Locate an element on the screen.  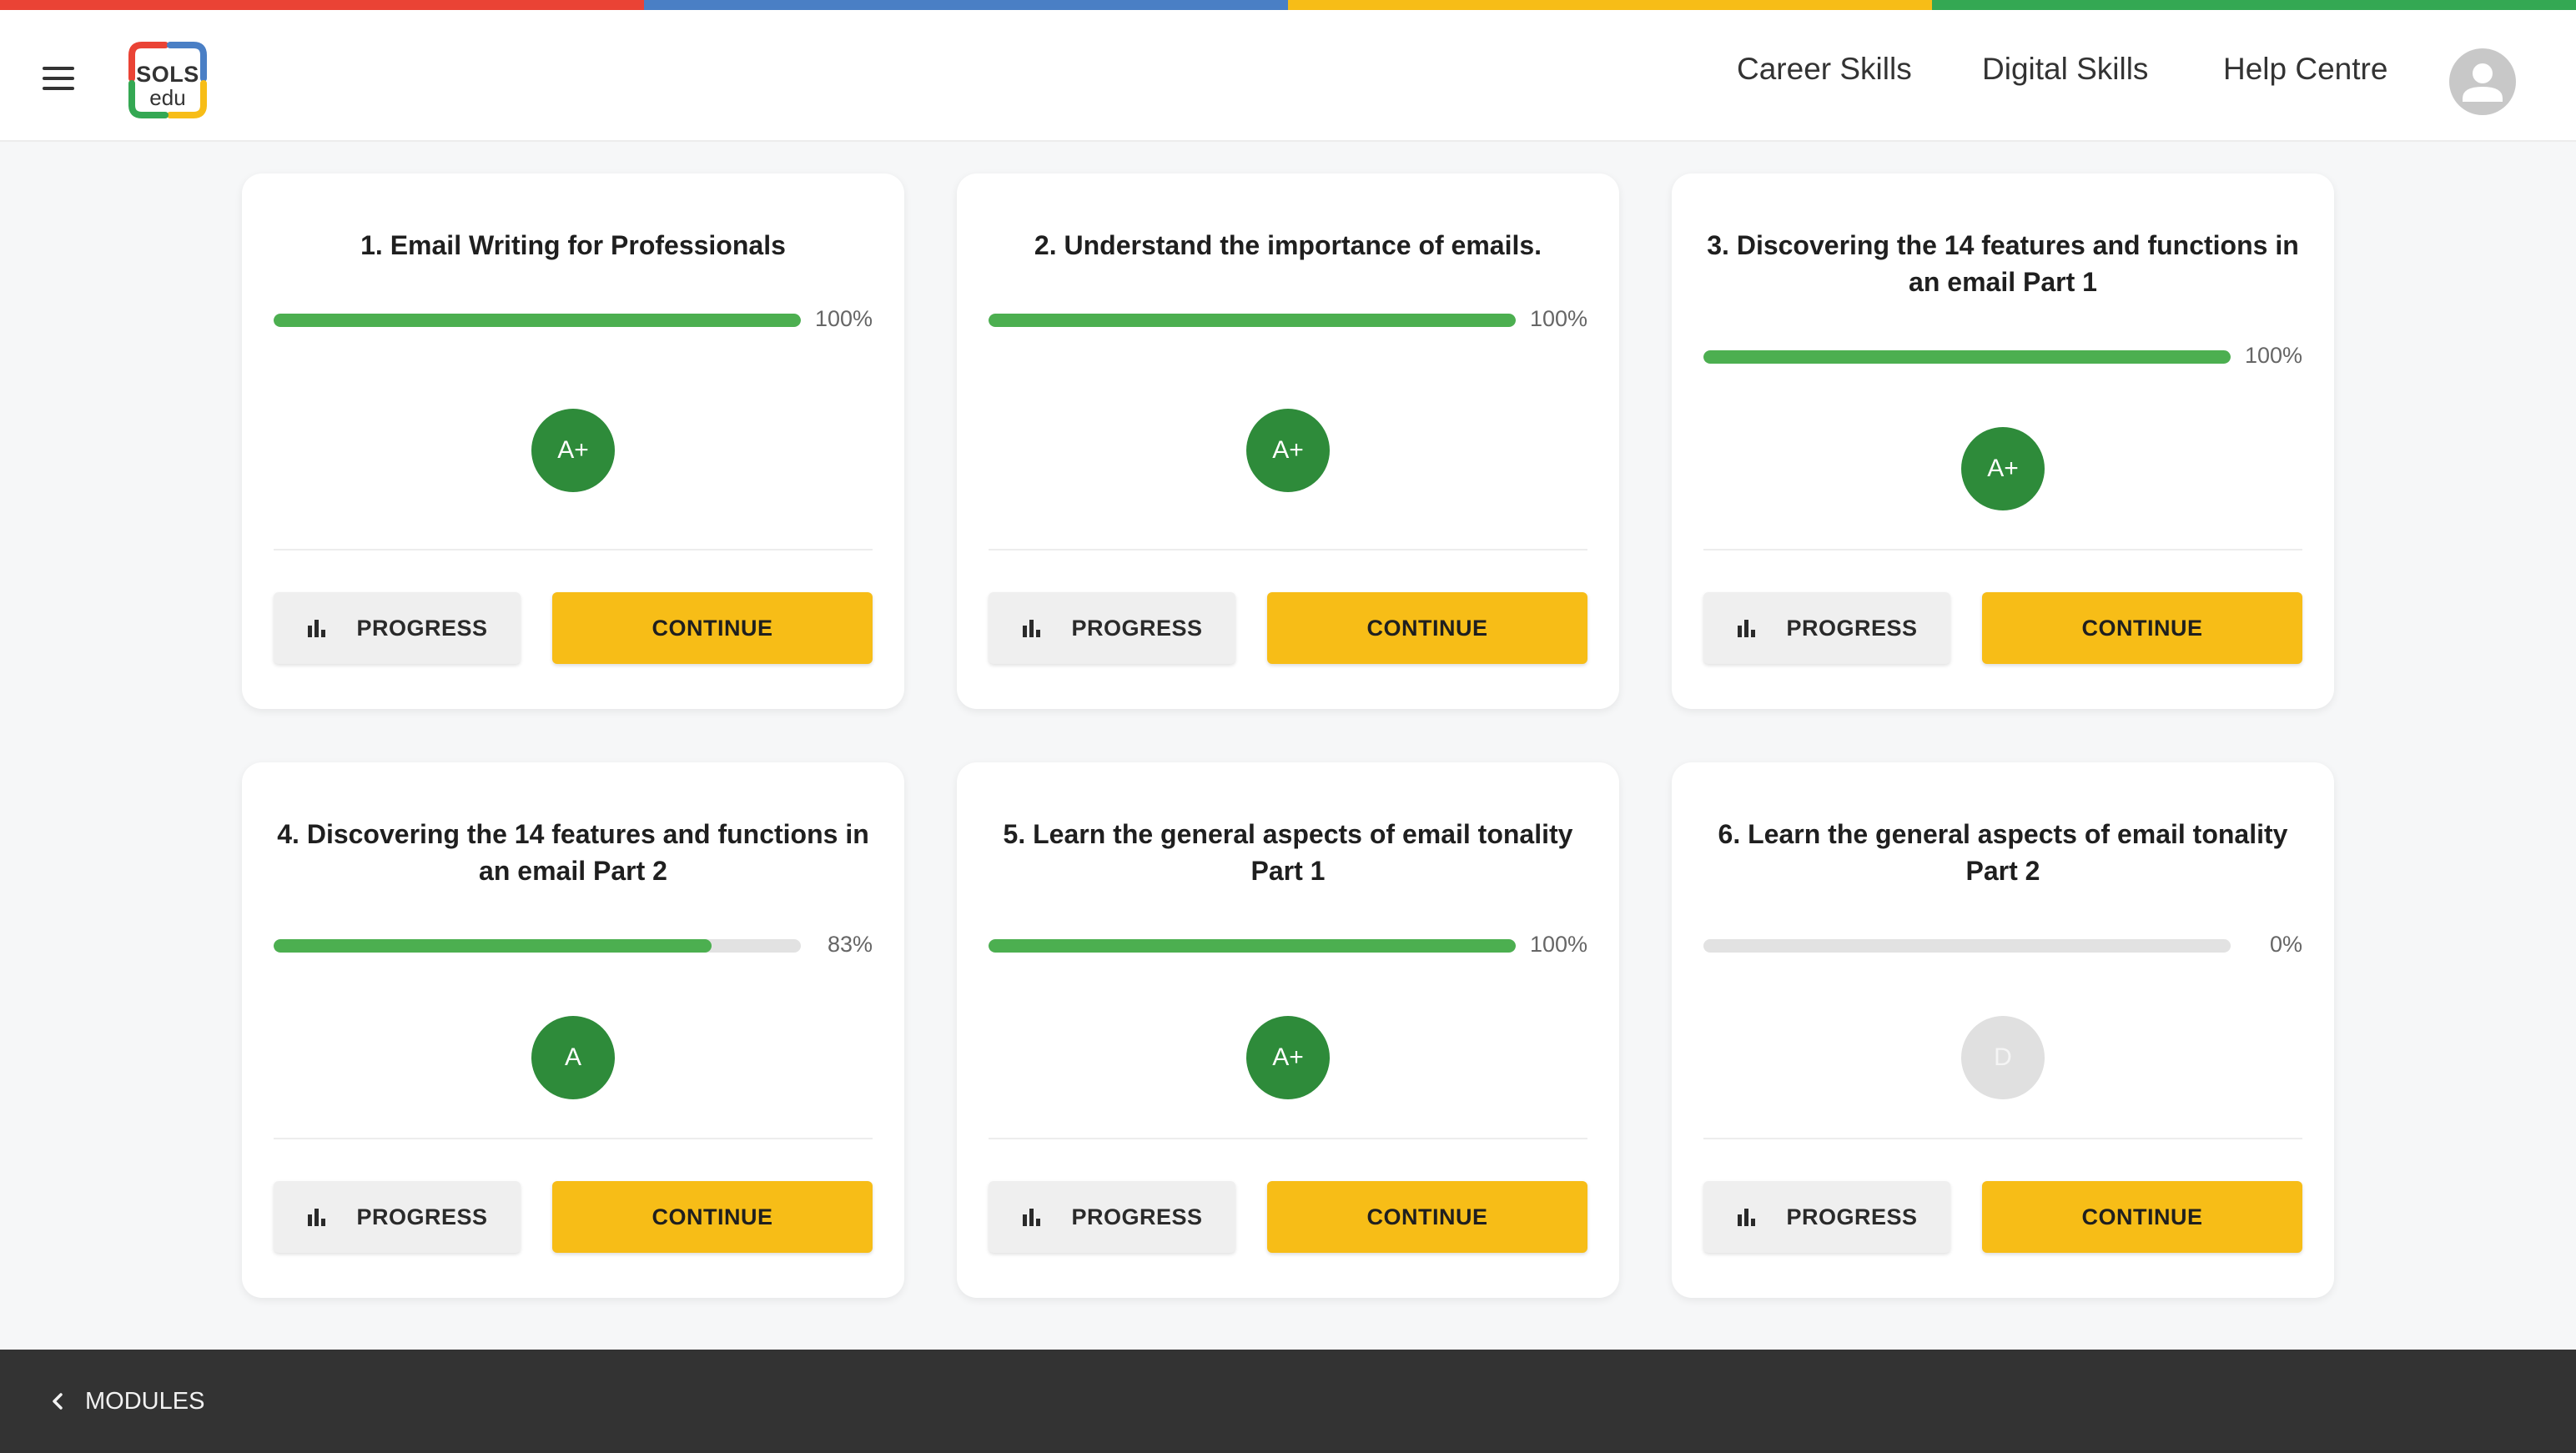
stripe-red is located at coordinates (322, 5).